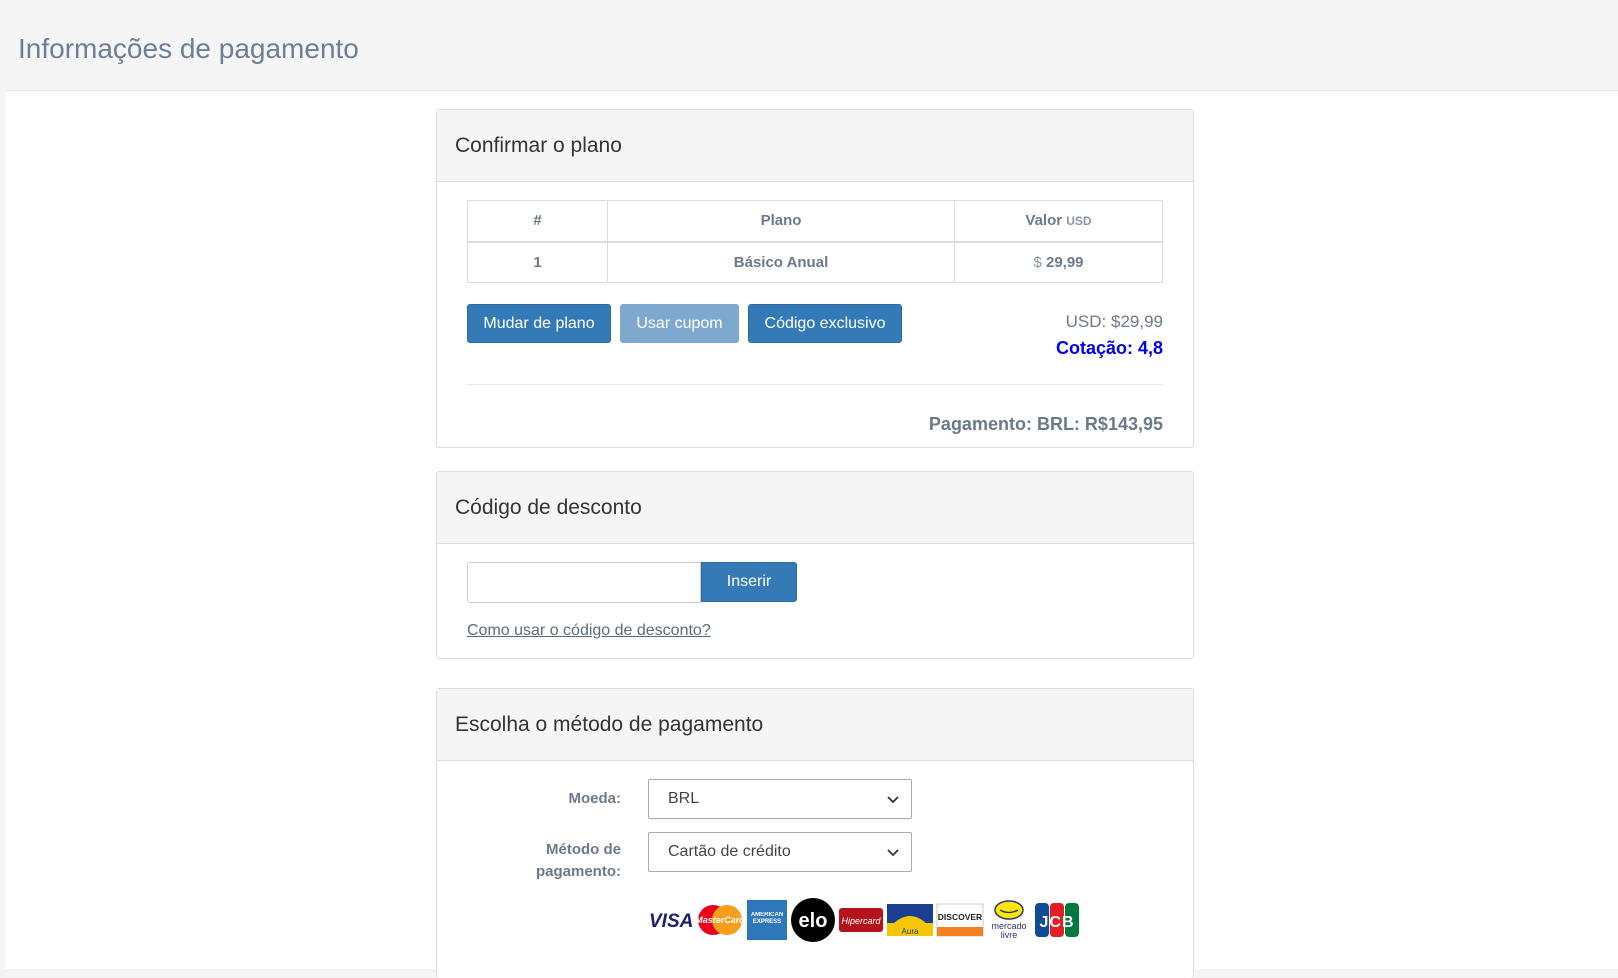 The height and width of the screenshot is (978, 1618). I want to click on discover-logo-text: DISCOVER, so click(960, 917).